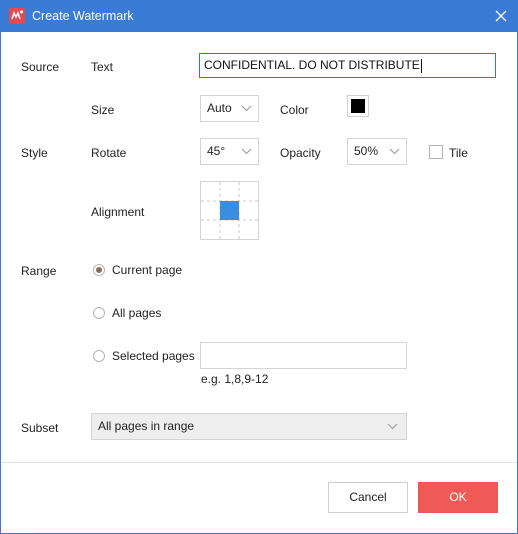 The height and width of the screenshot is (534, 518). What do you see at coordinates (312, 65) in the screenshot?
I see `watermark-text-value: CONFIDENTIAL. DO NOT DISTRIBUTE` at bounding box center [312, 65].